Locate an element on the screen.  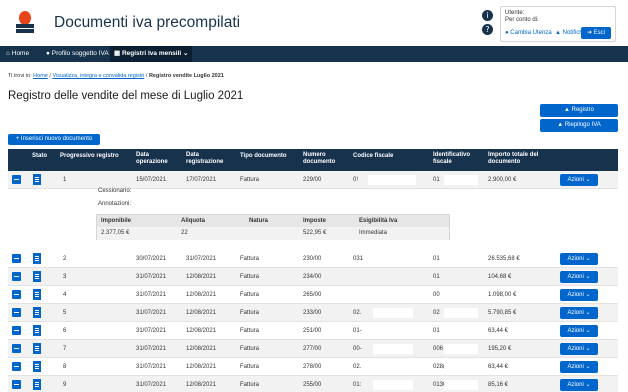
change-user-icon: ● is located at coordinates (507, 33).